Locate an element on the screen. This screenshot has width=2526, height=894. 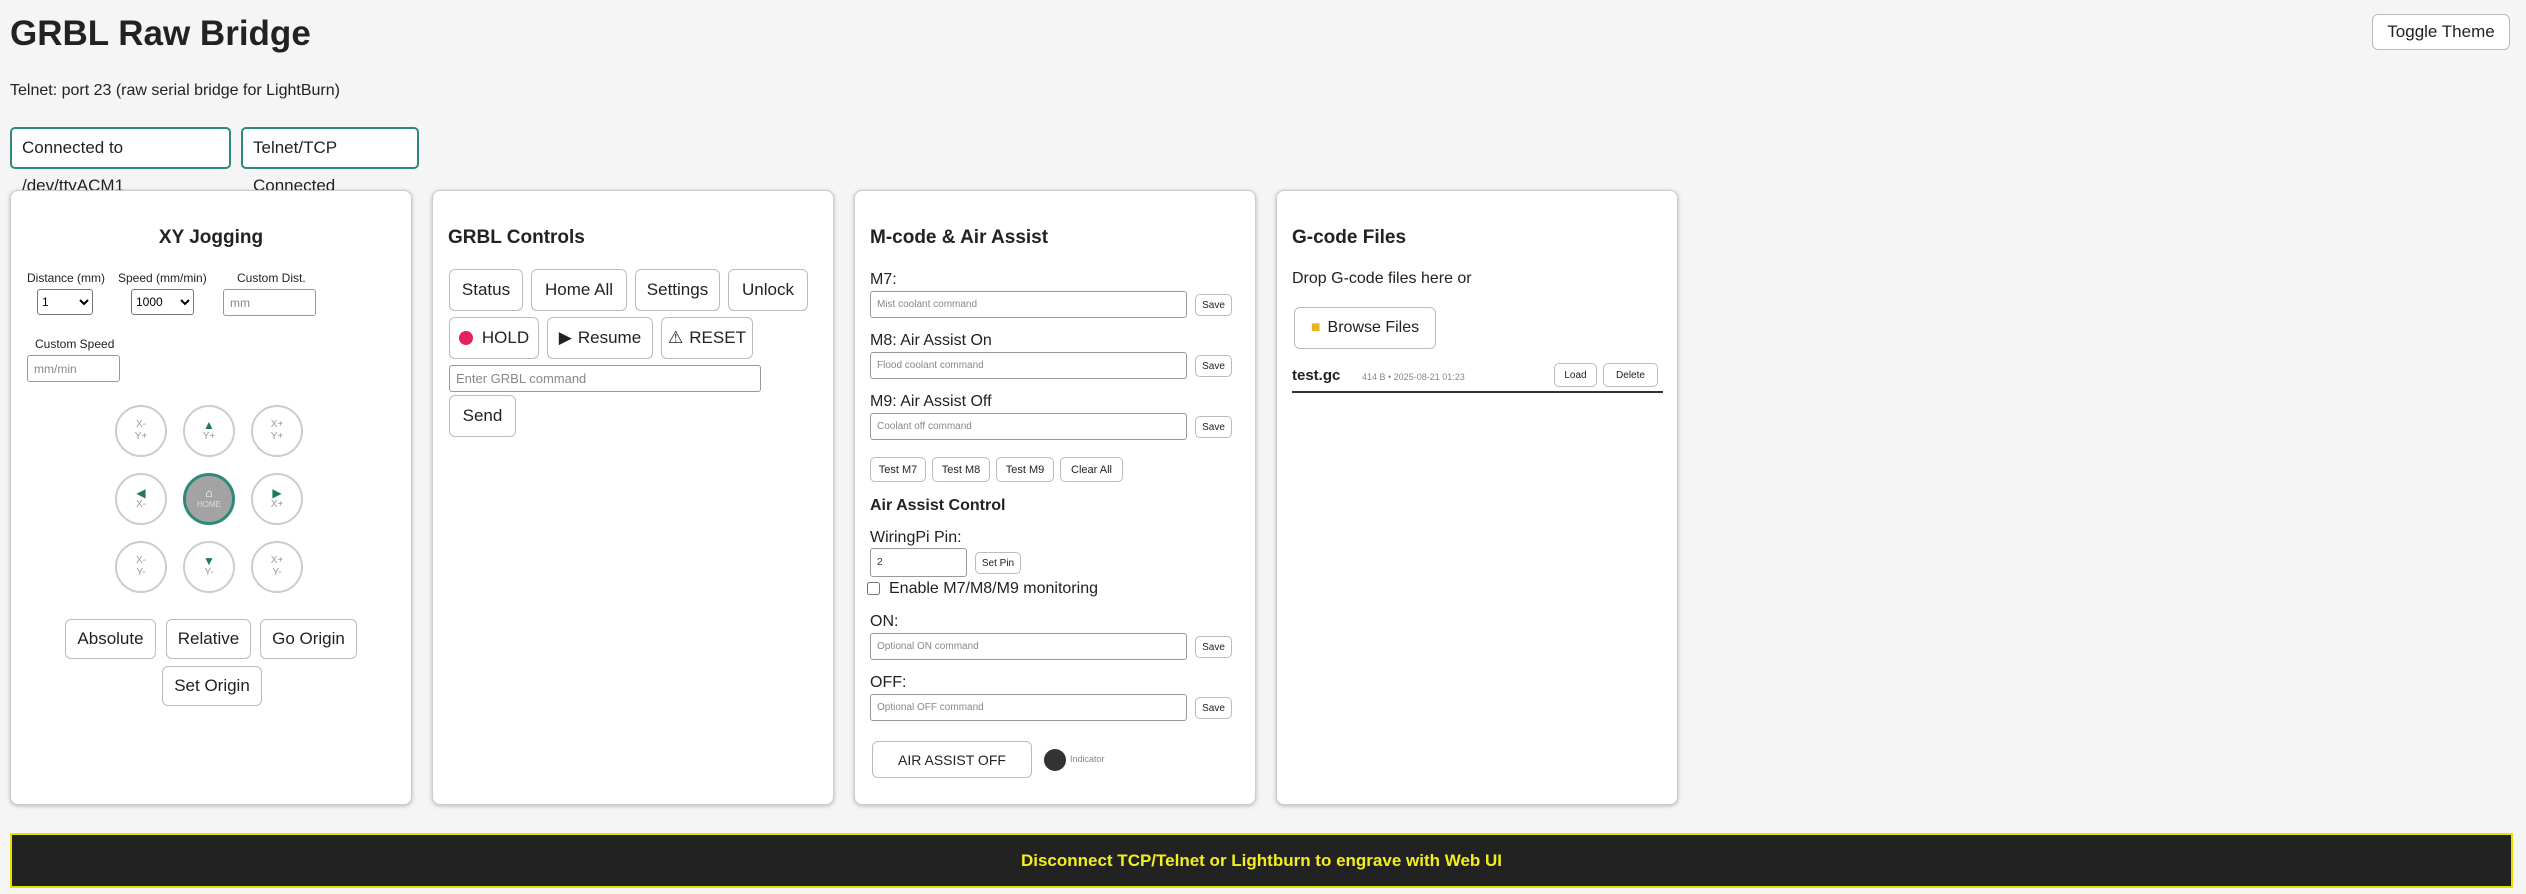
hold-label: HOLD is located at coordinates (505, 337).